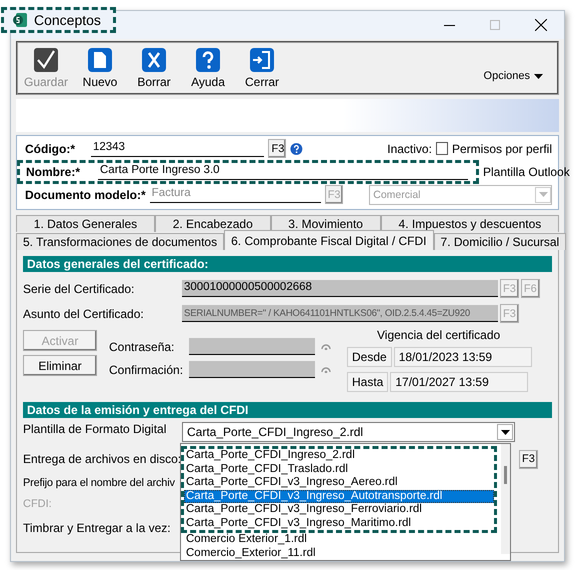 This screenshot has height=570, width=588. What do you see at coordinates (495, 25) in the screenshot?
I see `maximize-icon` at bounding box center [495, 25].